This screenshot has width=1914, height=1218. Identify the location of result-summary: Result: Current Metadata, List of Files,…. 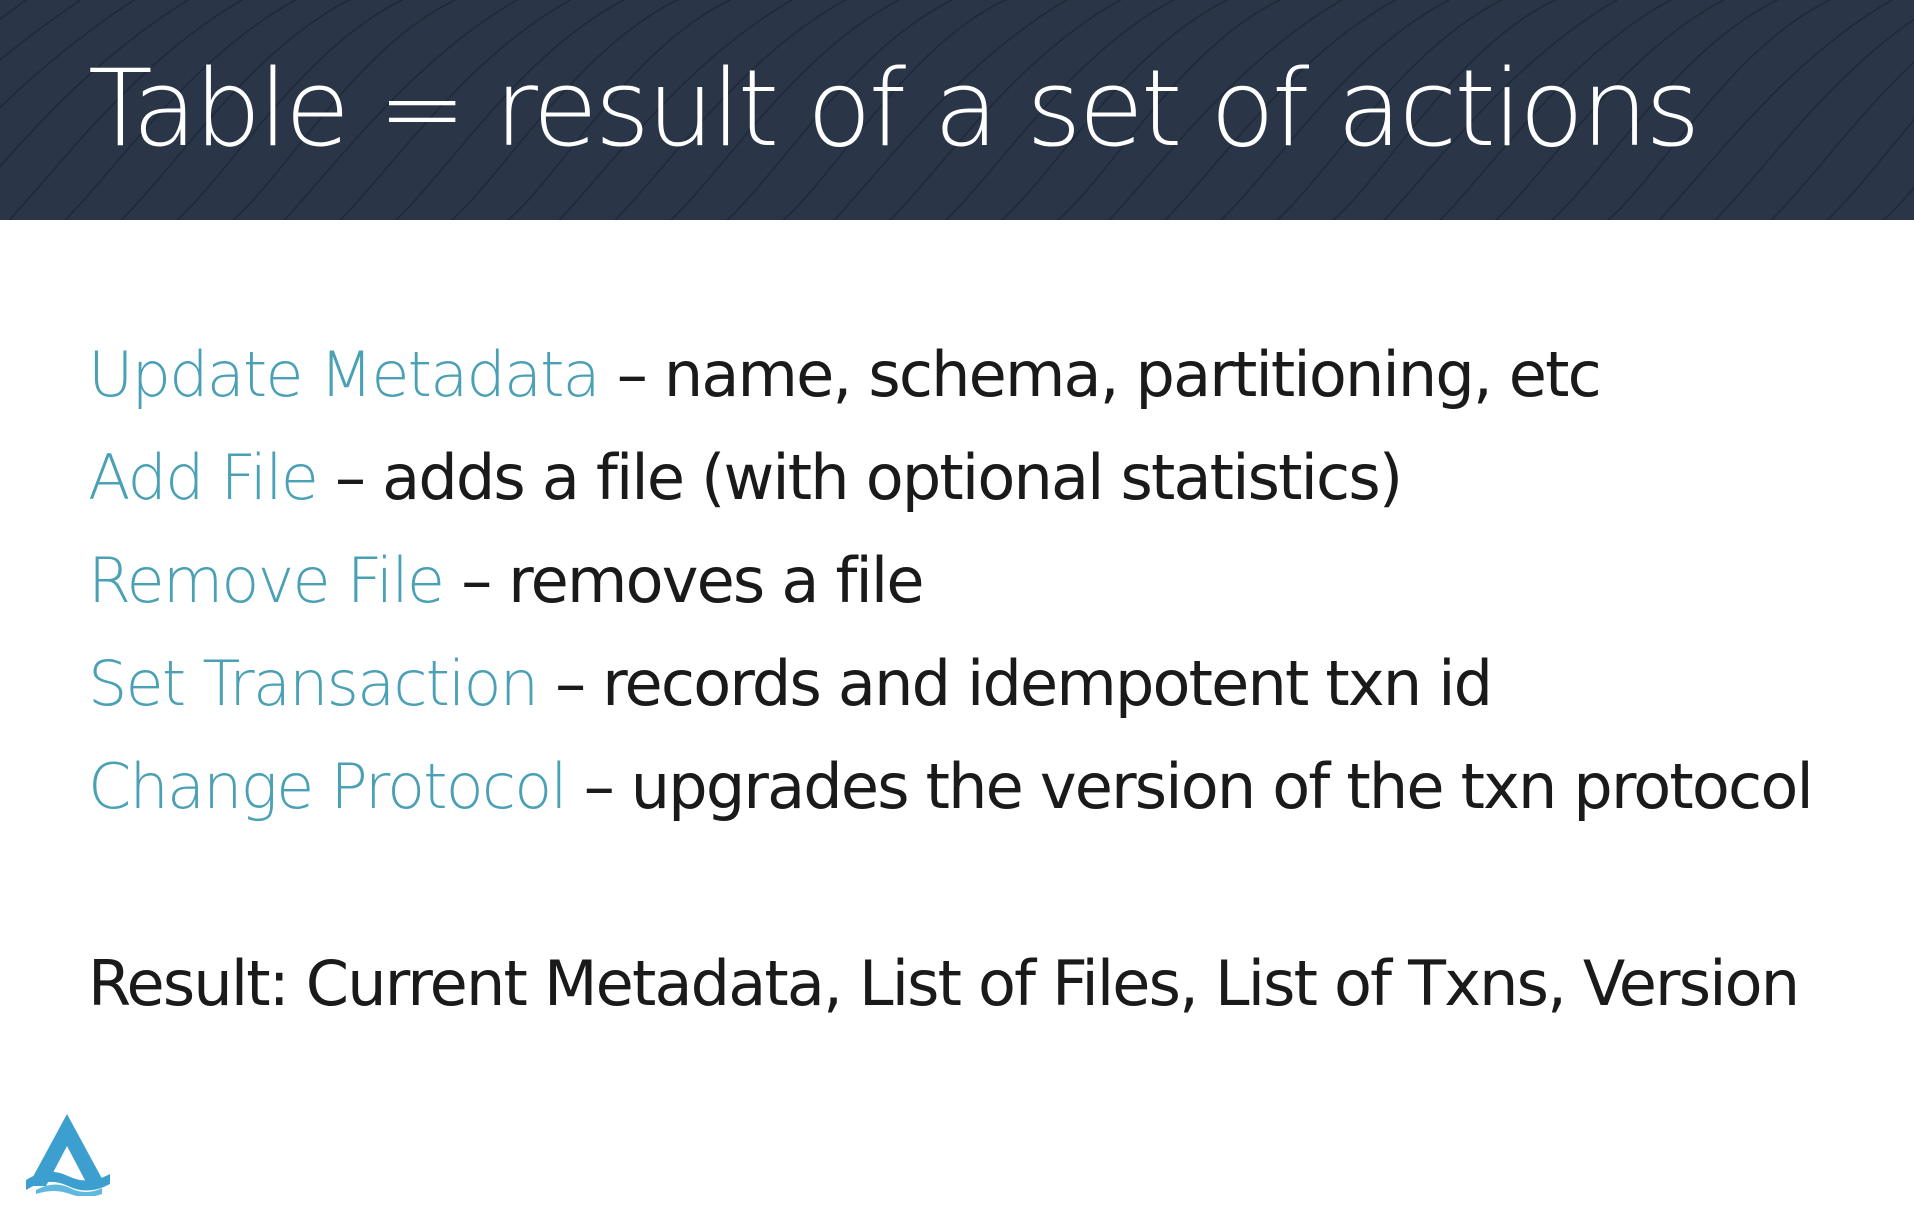
(944, 983).